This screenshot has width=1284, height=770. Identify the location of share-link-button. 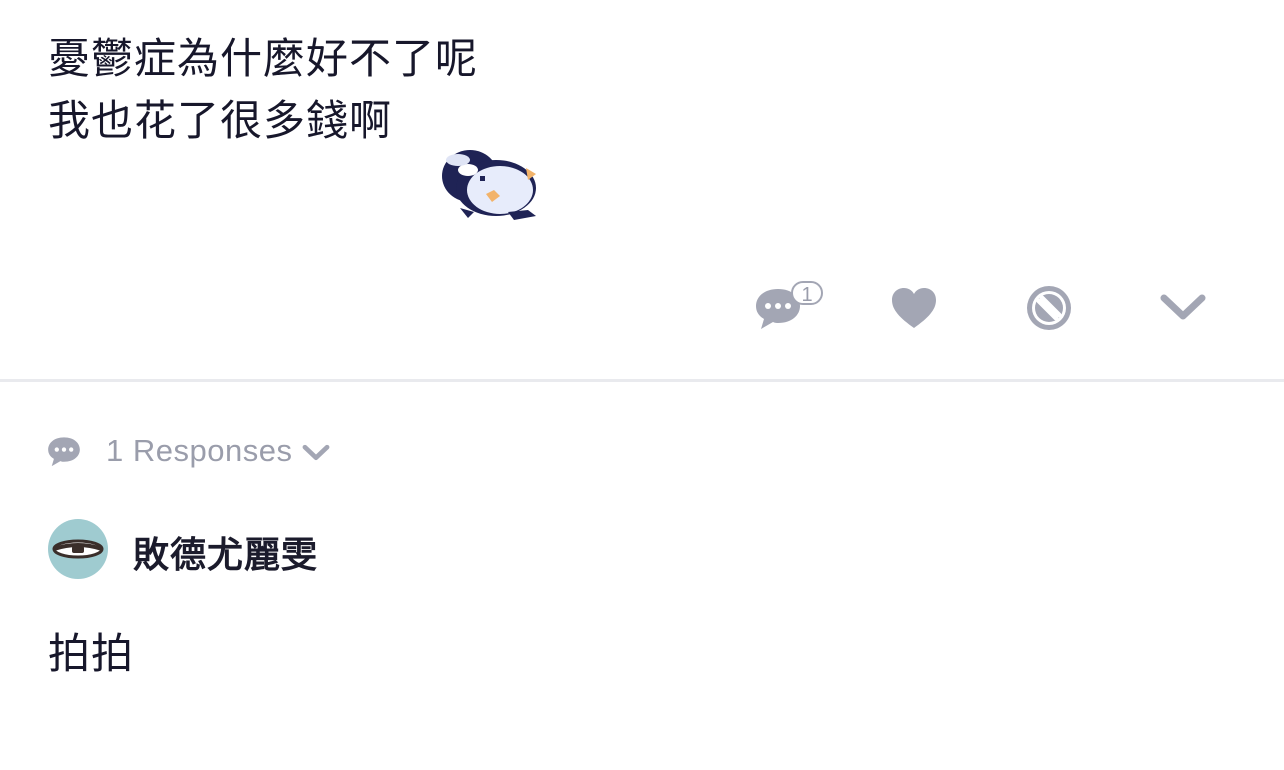
(1049, 308).